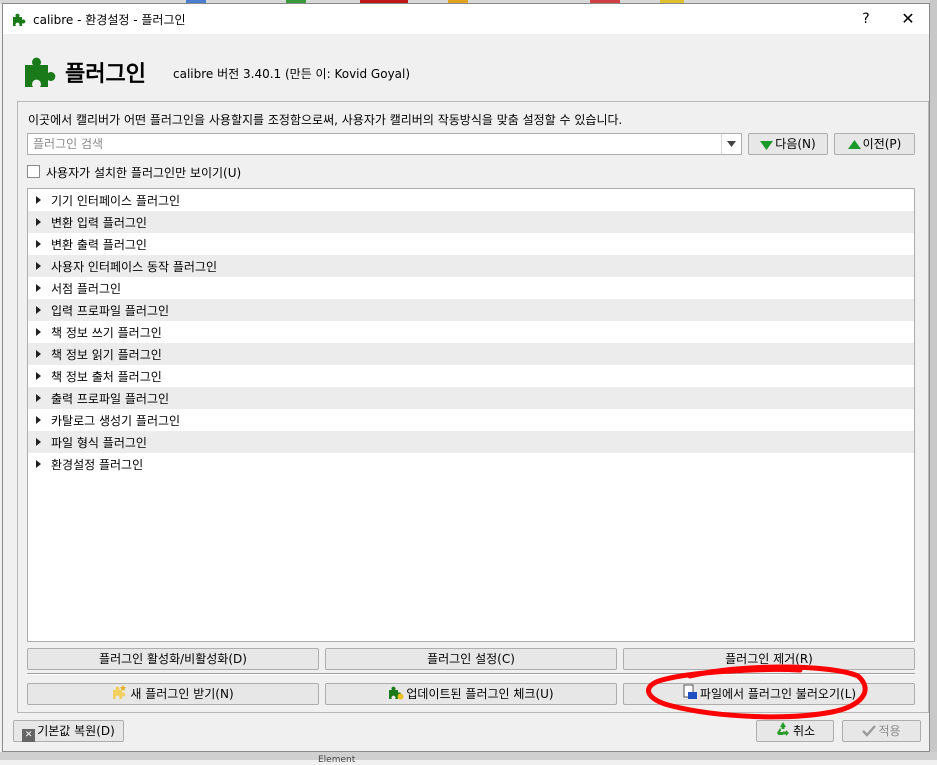  What do you see at coordinates (106, 333) in the screenshot?
I see `tree-item-label: 책 정보 쓰기 플러그인` at bounding box center [106, 333].